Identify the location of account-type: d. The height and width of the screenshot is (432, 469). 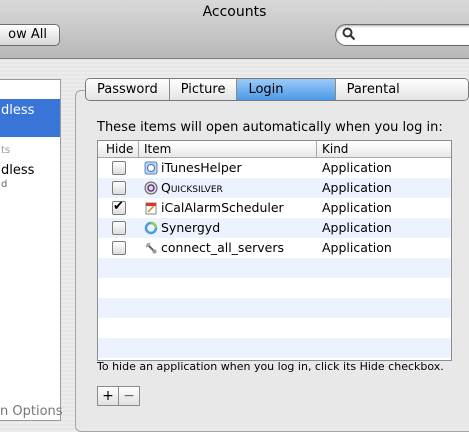
(4, 184).